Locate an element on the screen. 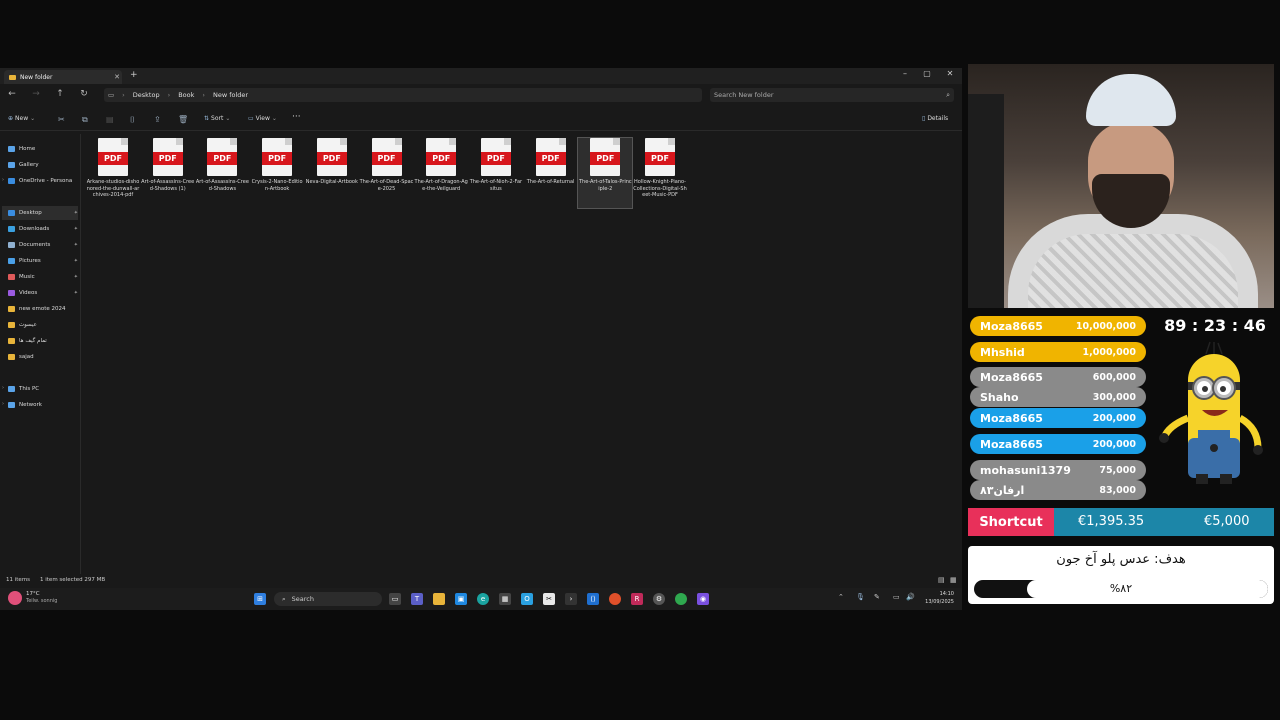 This screenshot has width=1280, height=720. file-item: PDF The-Art-of-Dead-Space-2025 is located at coordinates (387, 173).